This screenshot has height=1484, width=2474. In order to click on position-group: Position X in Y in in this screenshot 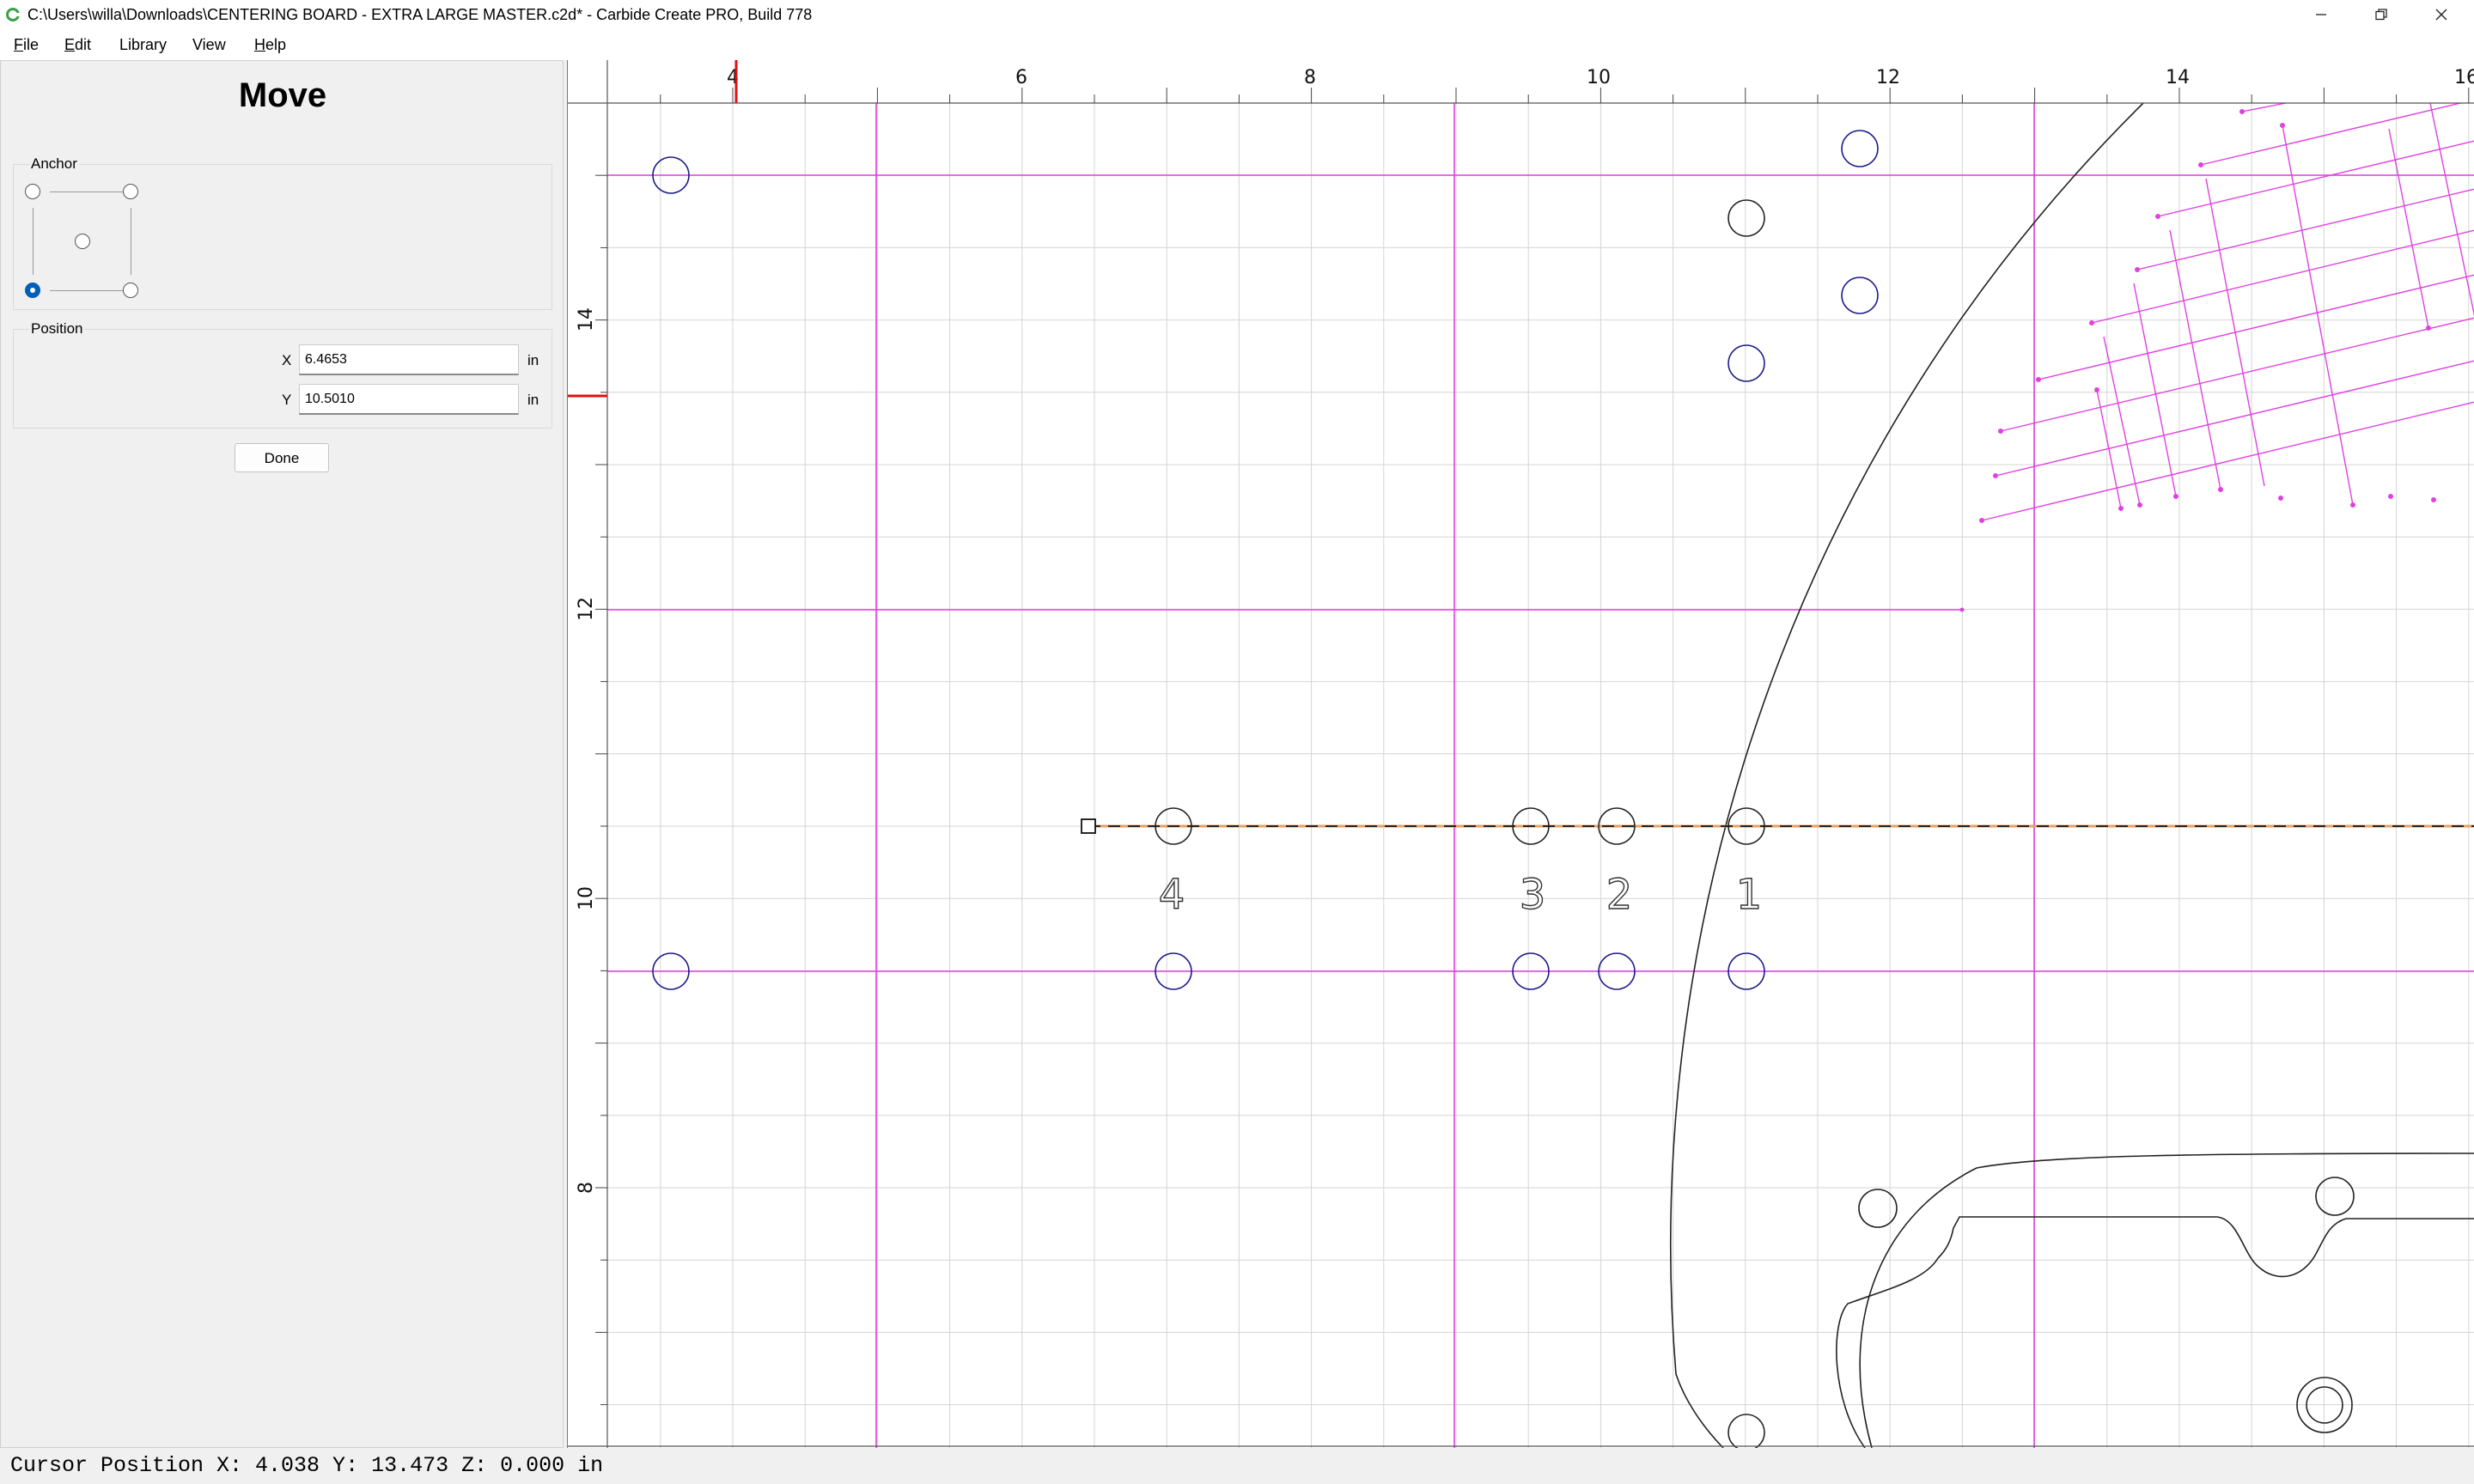, I will do `click(282, 374)`.